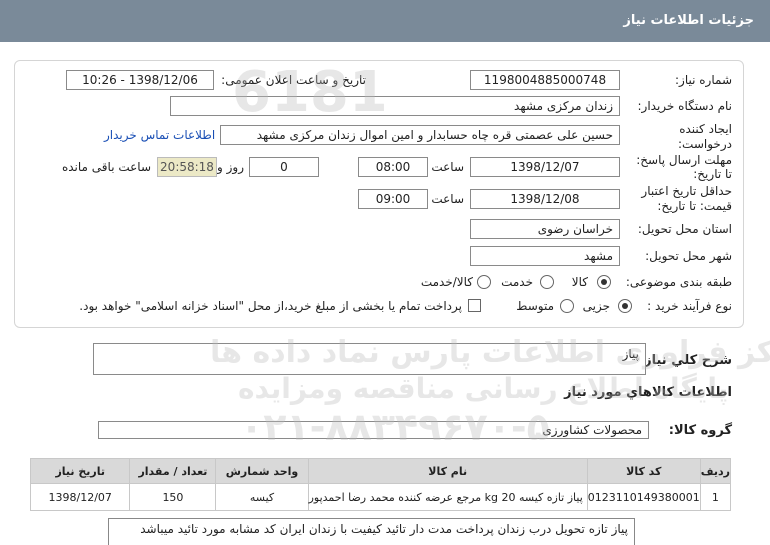  Describe the element at coordinates (393, 199) in the screenshot. I see `validity-time-field: 09:00` at that location.